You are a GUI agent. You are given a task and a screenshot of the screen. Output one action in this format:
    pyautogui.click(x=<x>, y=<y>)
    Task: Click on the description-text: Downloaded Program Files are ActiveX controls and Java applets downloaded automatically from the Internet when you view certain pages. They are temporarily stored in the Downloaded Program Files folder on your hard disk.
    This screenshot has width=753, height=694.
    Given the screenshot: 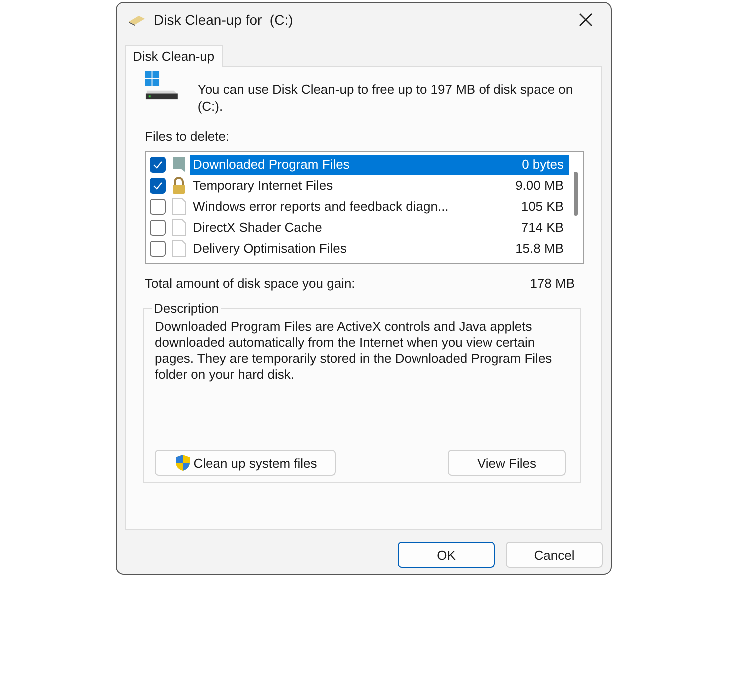 What is the action you would take?
    pyautogui.click(x=354, y=351)
    